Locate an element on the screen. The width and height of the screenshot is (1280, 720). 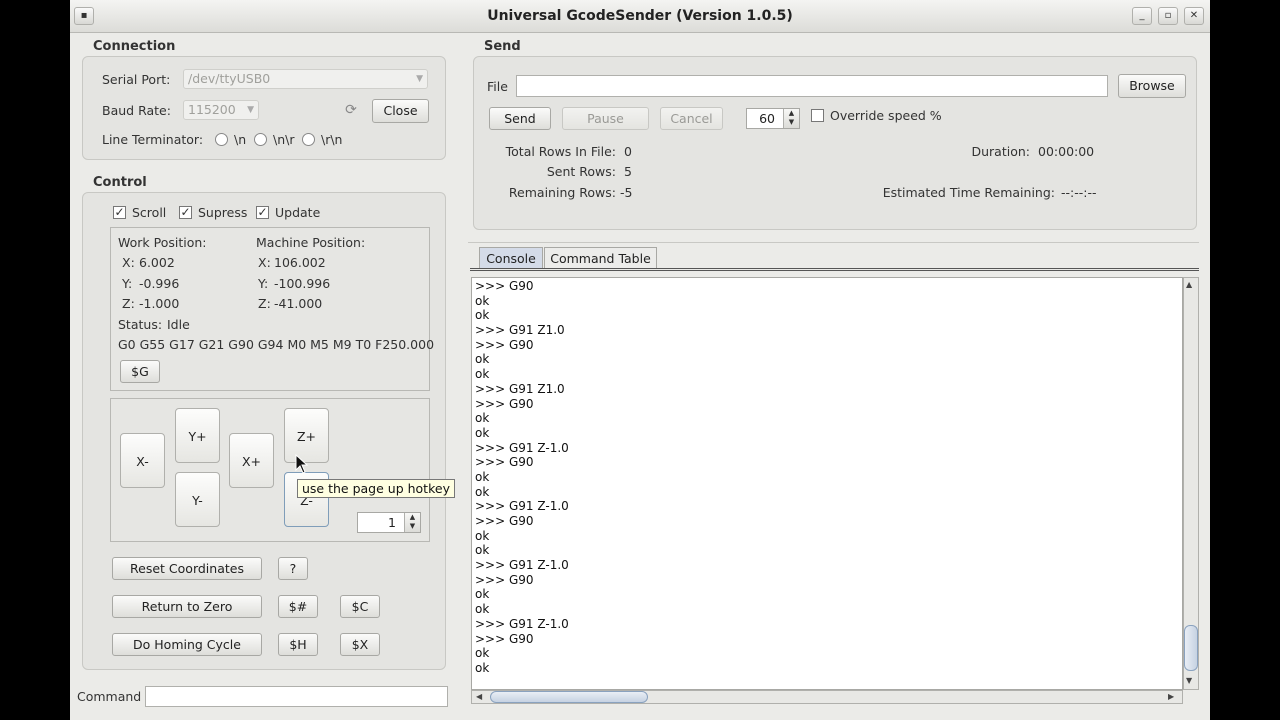
status-value: Idle is located at coordinates (178, 324).